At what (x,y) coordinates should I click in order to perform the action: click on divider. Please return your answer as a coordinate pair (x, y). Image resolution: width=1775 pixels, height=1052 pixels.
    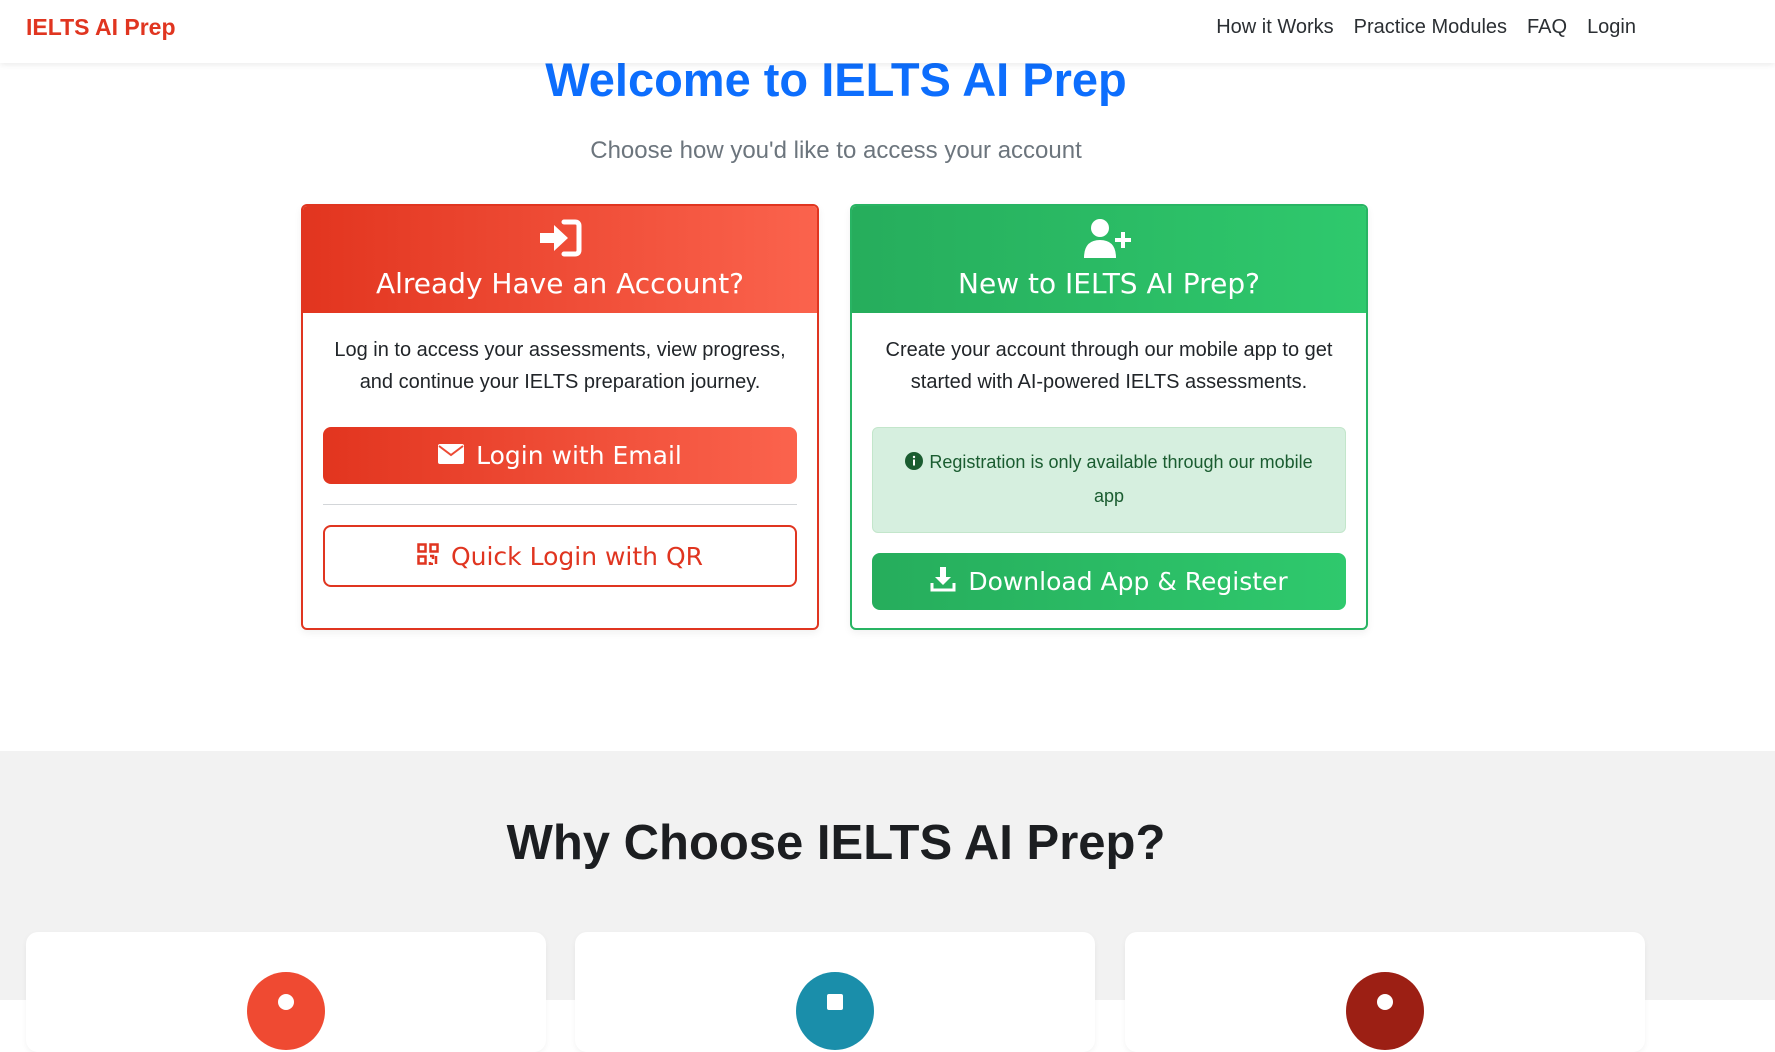
    Looking at the image, I should click on (560, 504).